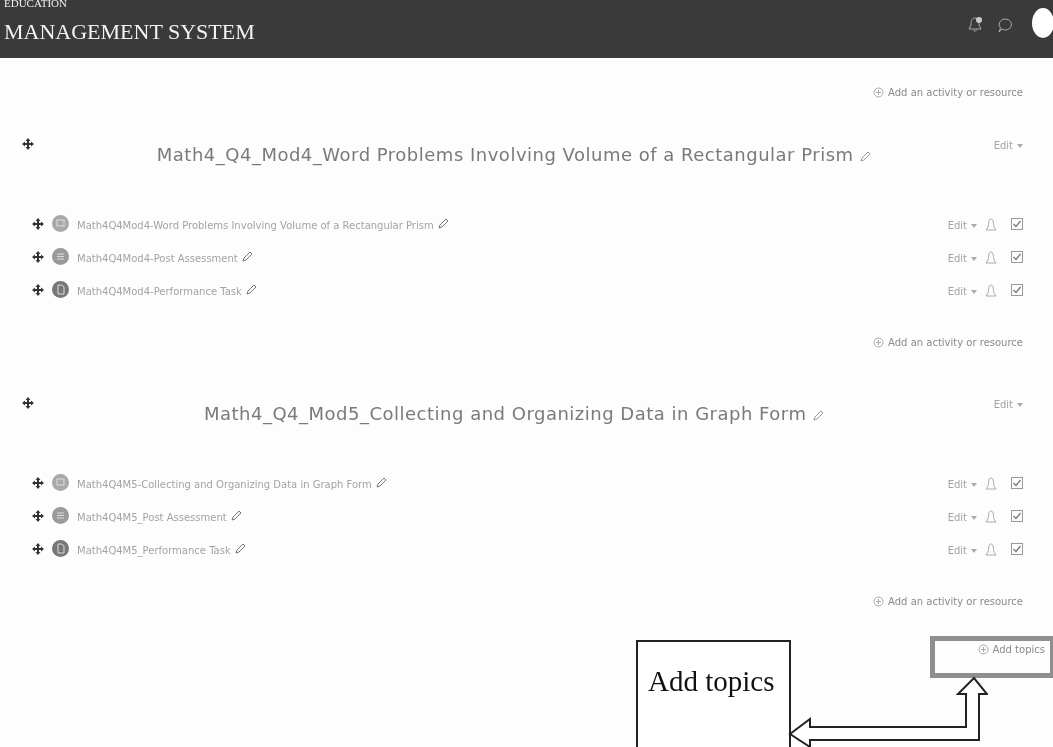 The height and width of the screenshot is (747, 1053). I want to click on bell-icon, so click(975, 25).